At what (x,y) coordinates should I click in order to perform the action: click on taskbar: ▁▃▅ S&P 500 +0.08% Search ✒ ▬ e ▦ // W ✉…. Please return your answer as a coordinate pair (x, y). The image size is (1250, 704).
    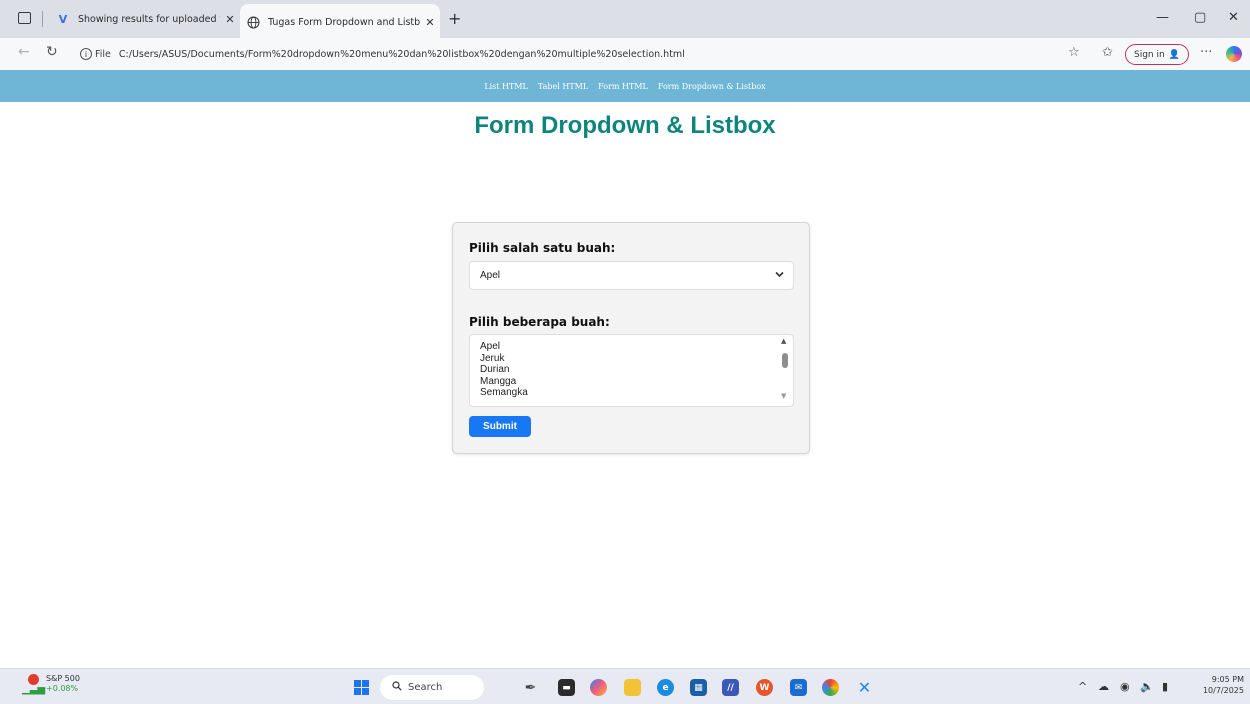
    Looking at the image, I should click on (625, 686).